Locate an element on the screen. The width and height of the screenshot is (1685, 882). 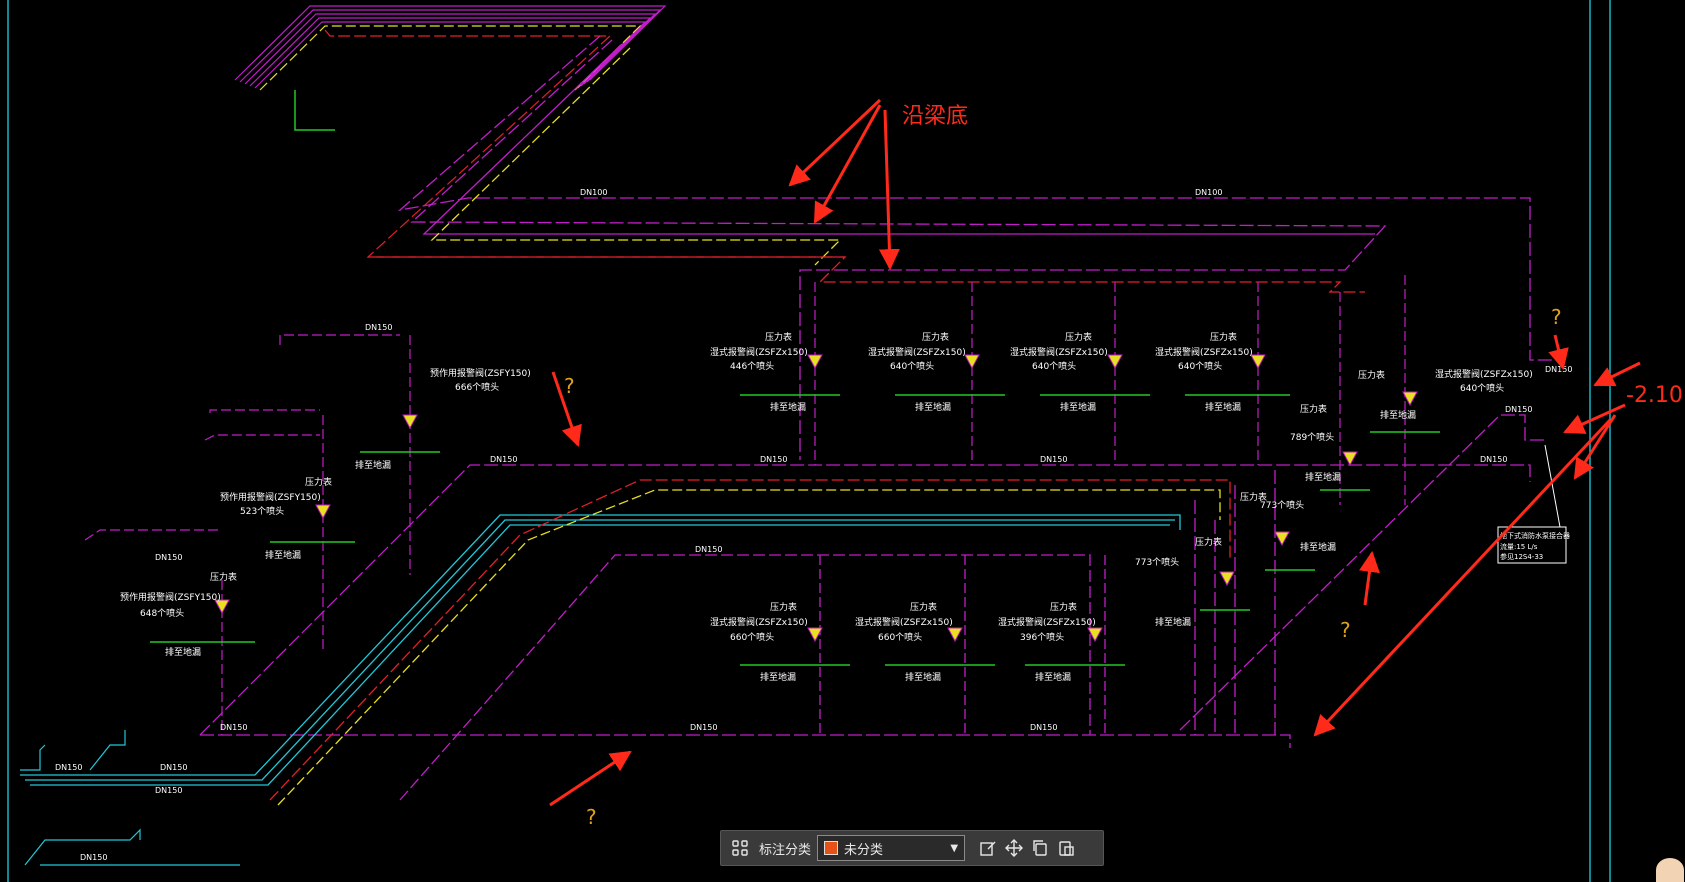
copy-icon is located at coordinates (1040, 848).